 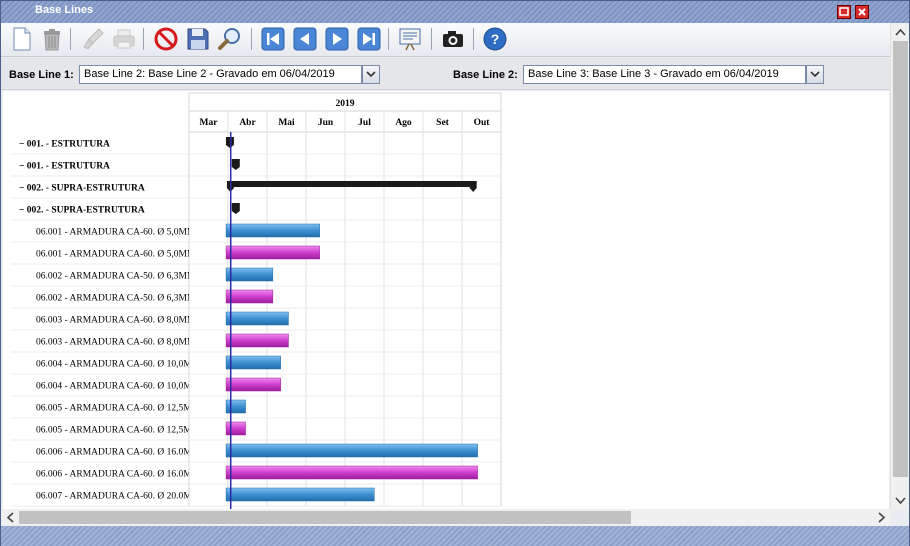 What do you see at coordinates (900, 500) in the screenshot?
I see `scroll-down-icon` at bounding box center [900, 500].